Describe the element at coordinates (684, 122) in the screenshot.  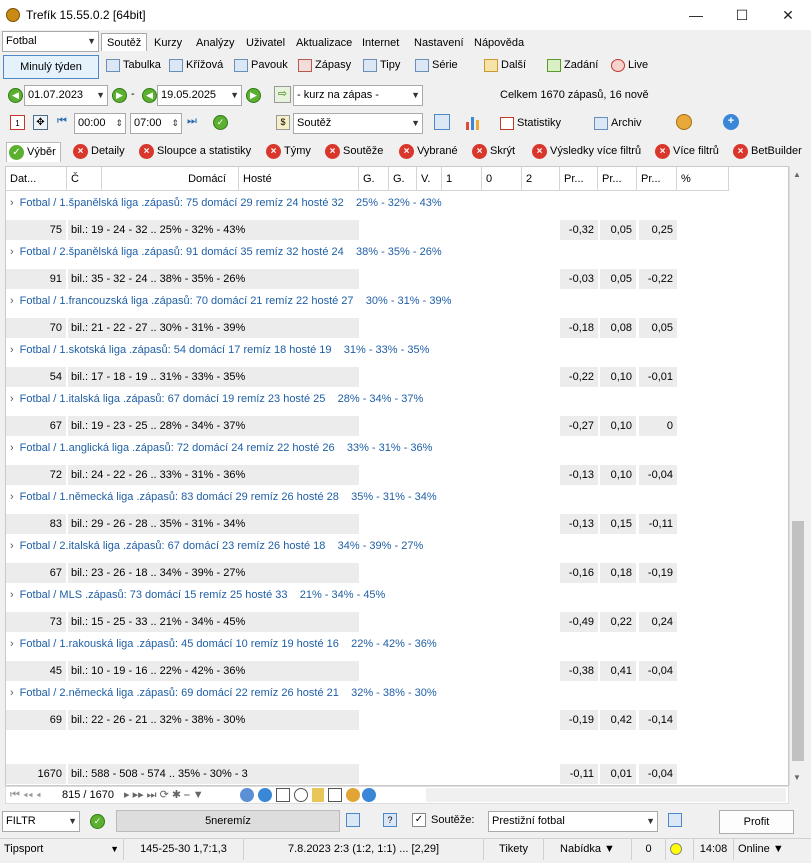
I see `coins-icon` at that location.